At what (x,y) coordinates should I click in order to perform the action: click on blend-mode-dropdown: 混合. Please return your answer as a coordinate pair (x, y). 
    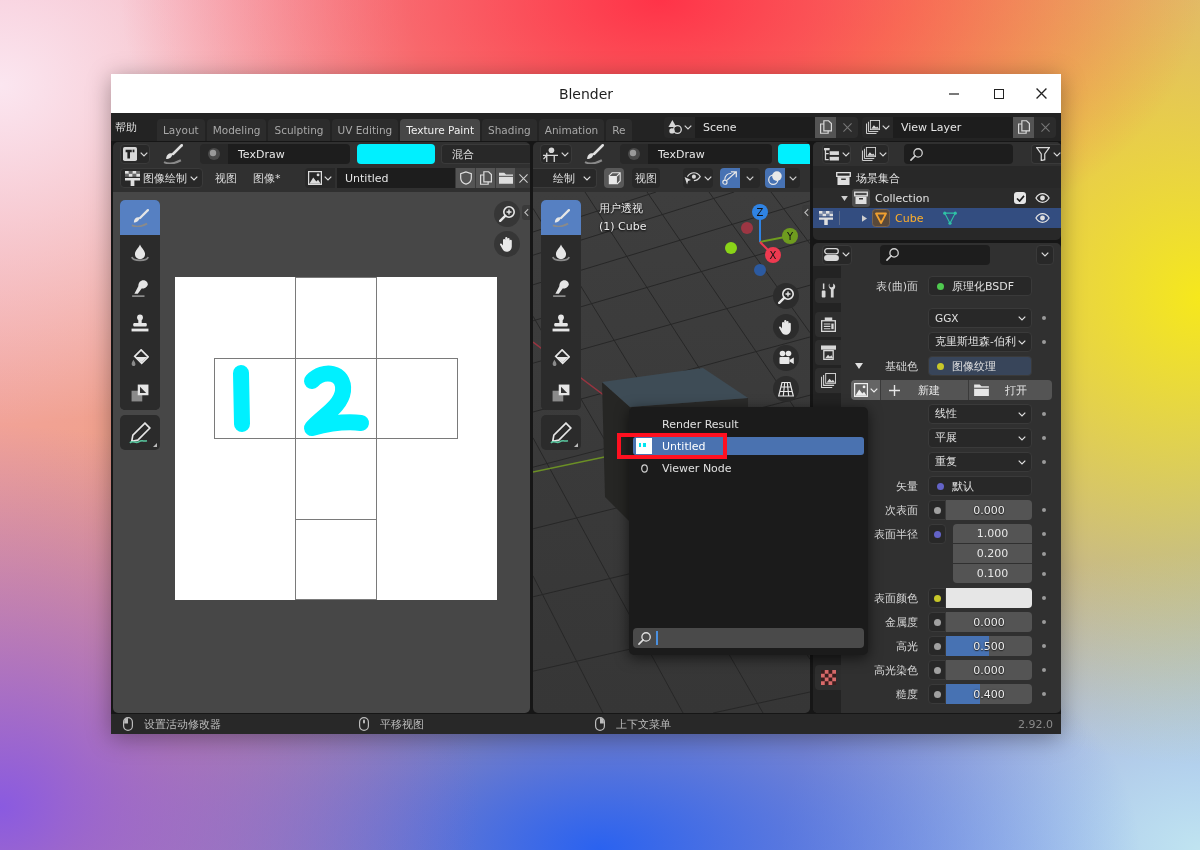
    Looking at the image, I should click on (485, 154).